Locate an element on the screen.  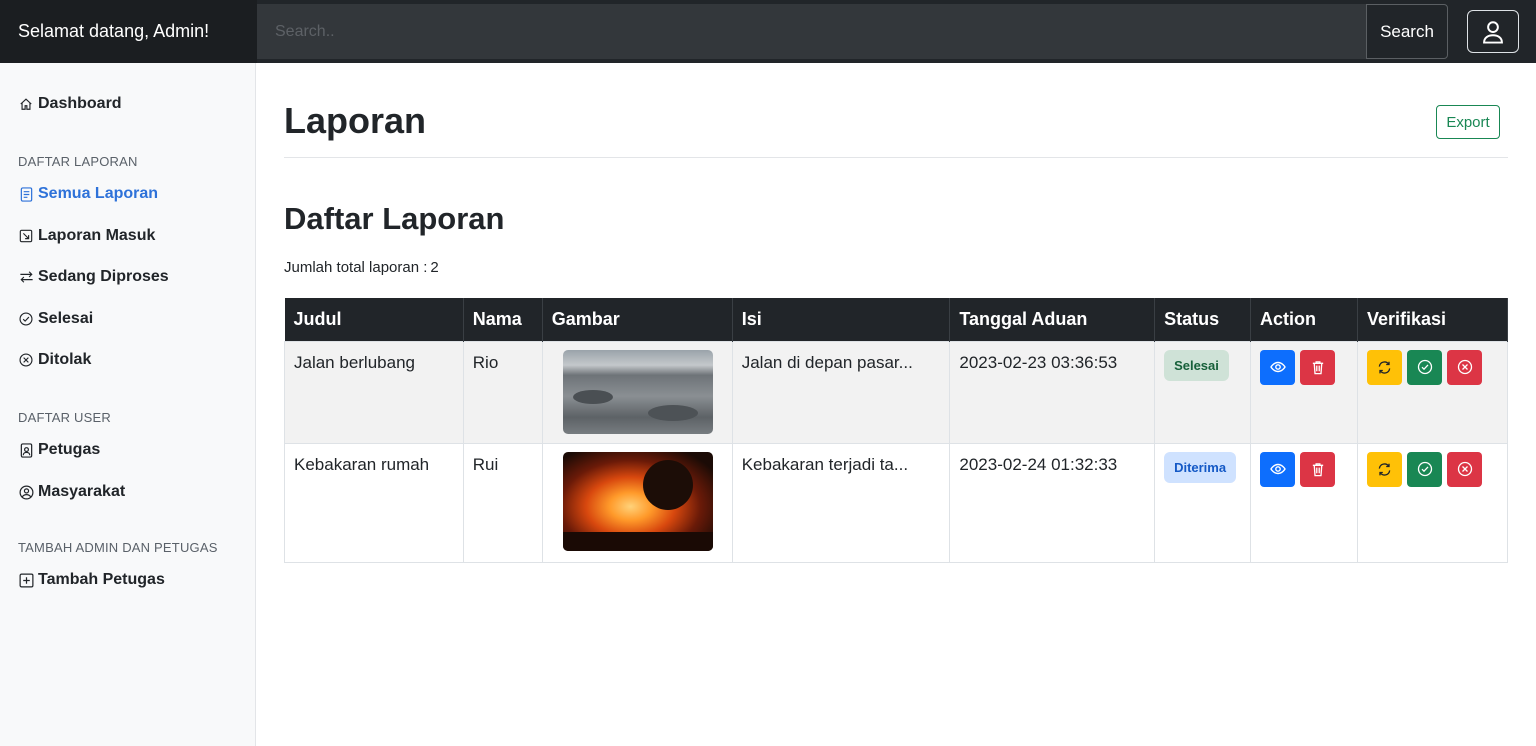
brand-text: Selamat datang, Admin! is located at coordinates (128, 31).